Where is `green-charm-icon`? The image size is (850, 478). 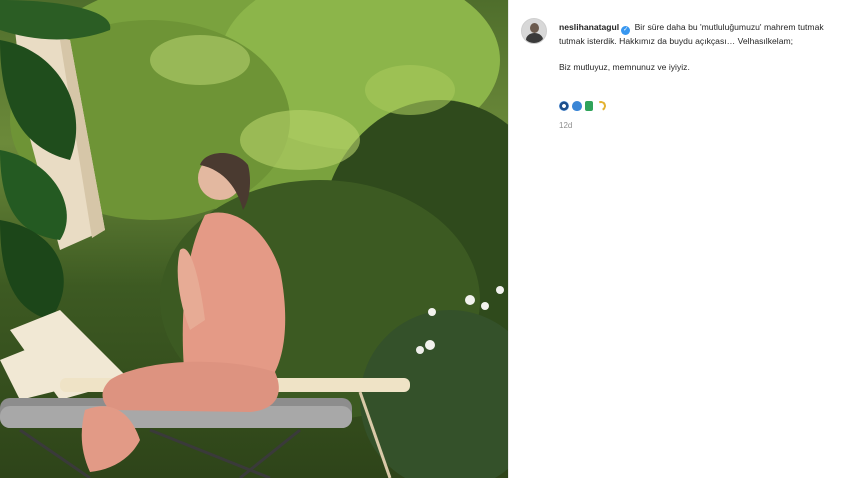
green-charm-icon is located at coordinates (589, 106).